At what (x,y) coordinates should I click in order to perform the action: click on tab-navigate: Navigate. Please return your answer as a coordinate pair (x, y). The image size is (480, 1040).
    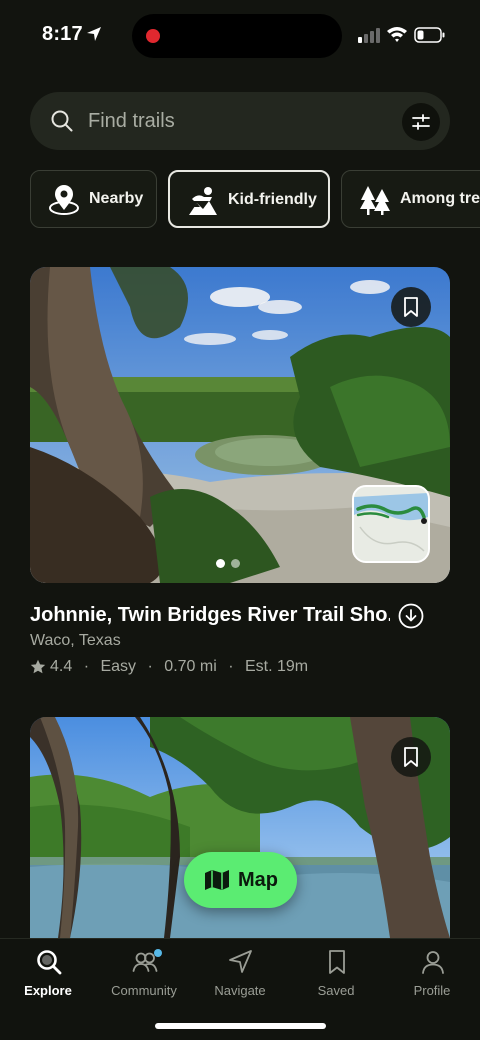
    Looking at the image, I should click on (240, 974).